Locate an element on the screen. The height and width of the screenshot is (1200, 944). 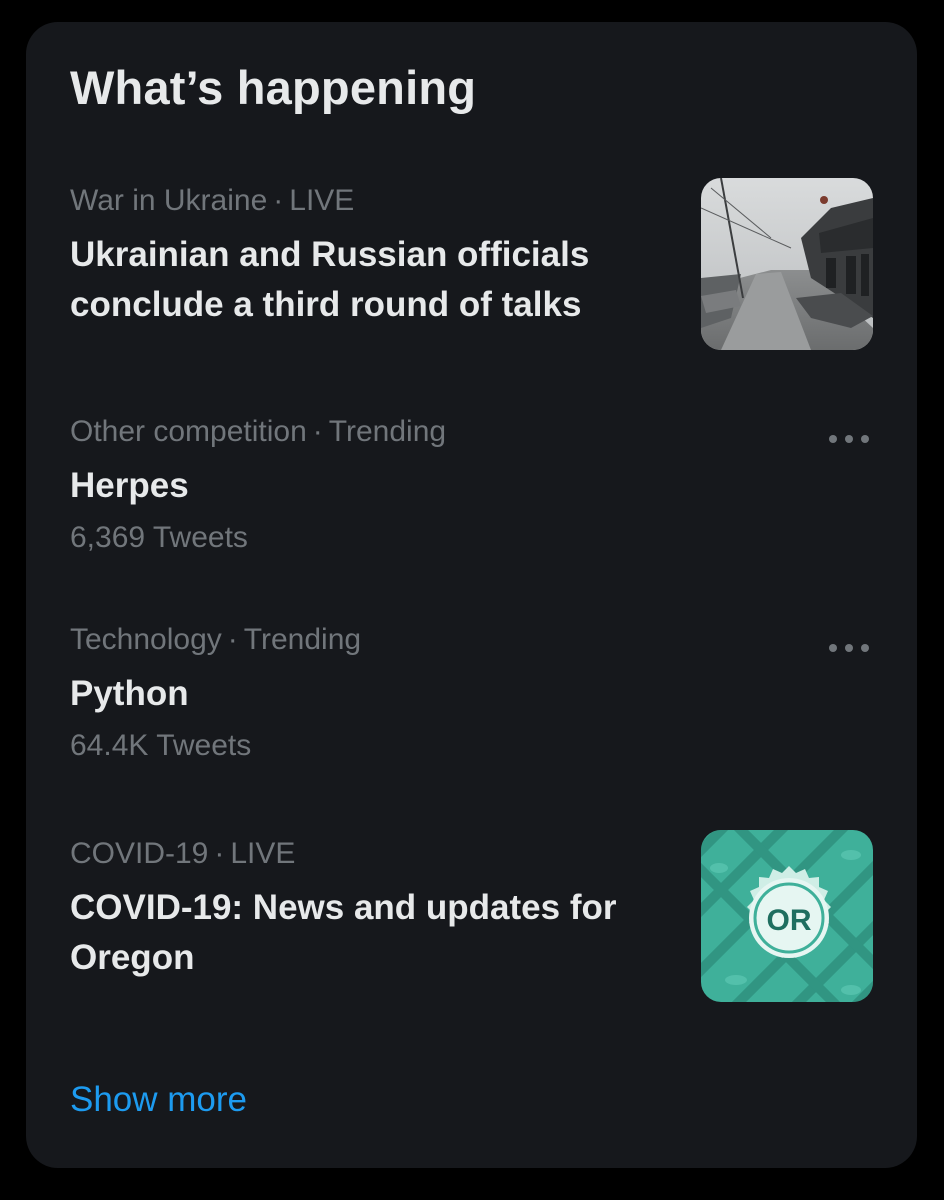
street-photo-image is located at coordinates (787, 264).